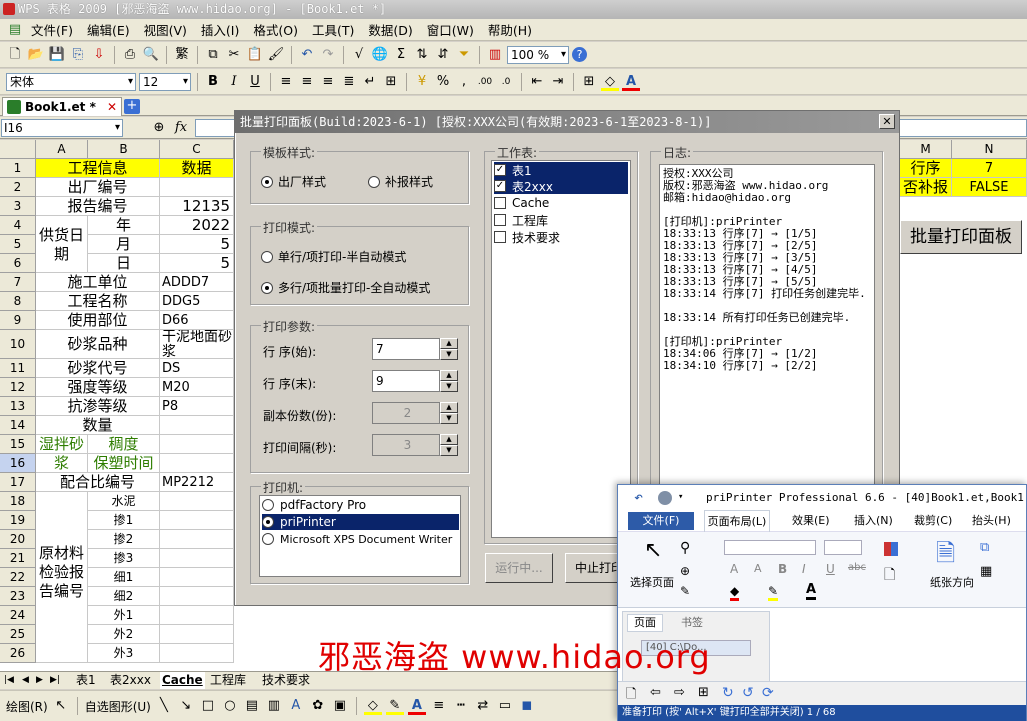  I want to click on add-page-icon: ⊕, so click(685, 571).